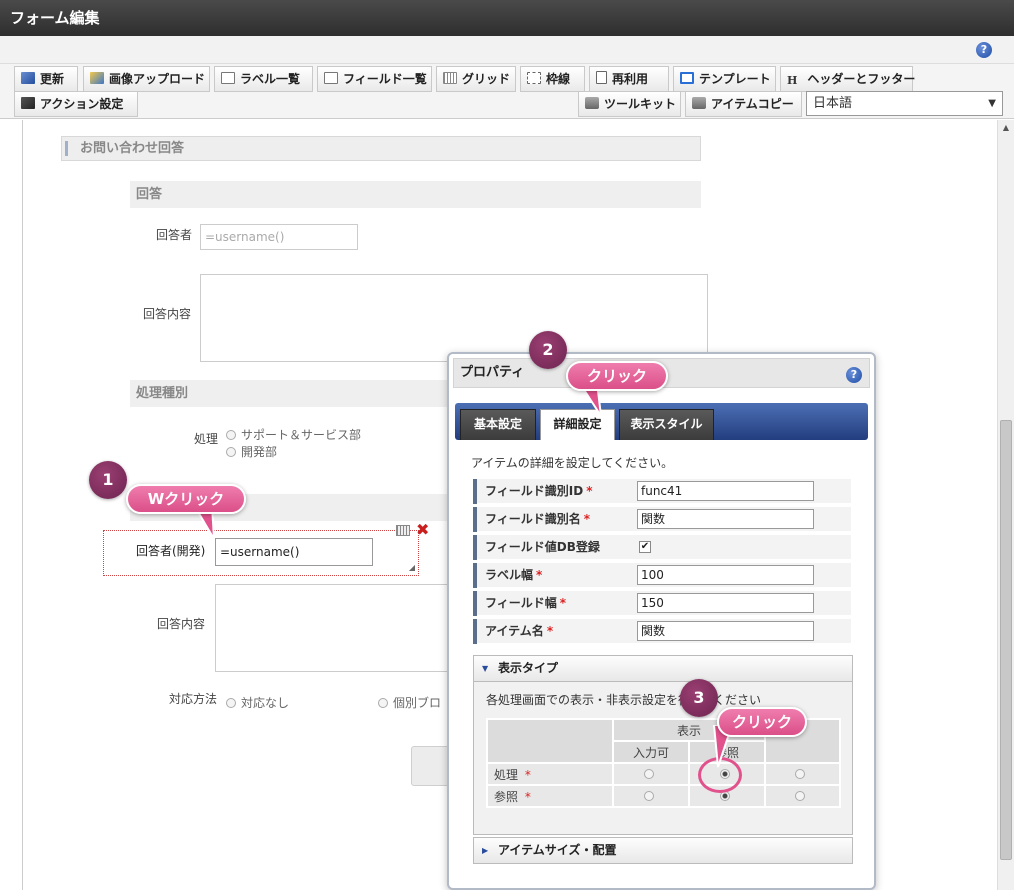 The height and width of the screenshot is (890, 1014). What do you see at coordinates (206, 439) in the screenshot?
I see `process-label: 処理` at bounding box center [206, 439].